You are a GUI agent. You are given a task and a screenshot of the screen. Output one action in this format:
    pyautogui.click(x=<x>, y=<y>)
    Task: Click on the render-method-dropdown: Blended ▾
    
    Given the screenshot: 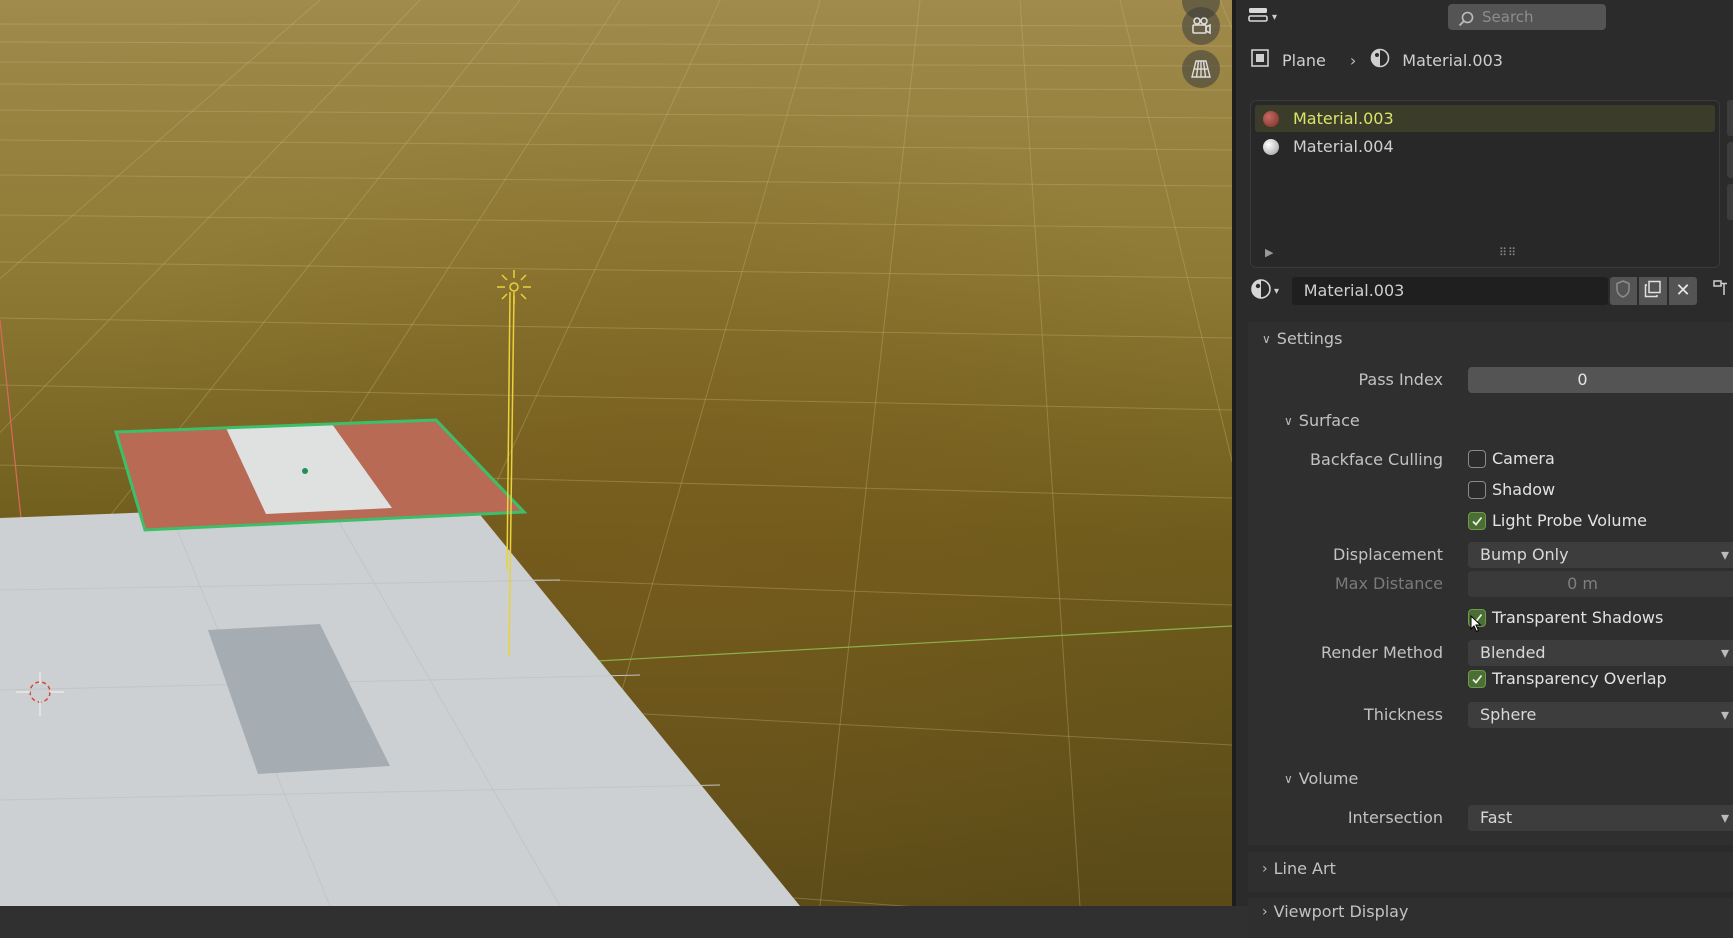 What is the action you would take?
    pyautogui.click(x=1600, y=653)
    